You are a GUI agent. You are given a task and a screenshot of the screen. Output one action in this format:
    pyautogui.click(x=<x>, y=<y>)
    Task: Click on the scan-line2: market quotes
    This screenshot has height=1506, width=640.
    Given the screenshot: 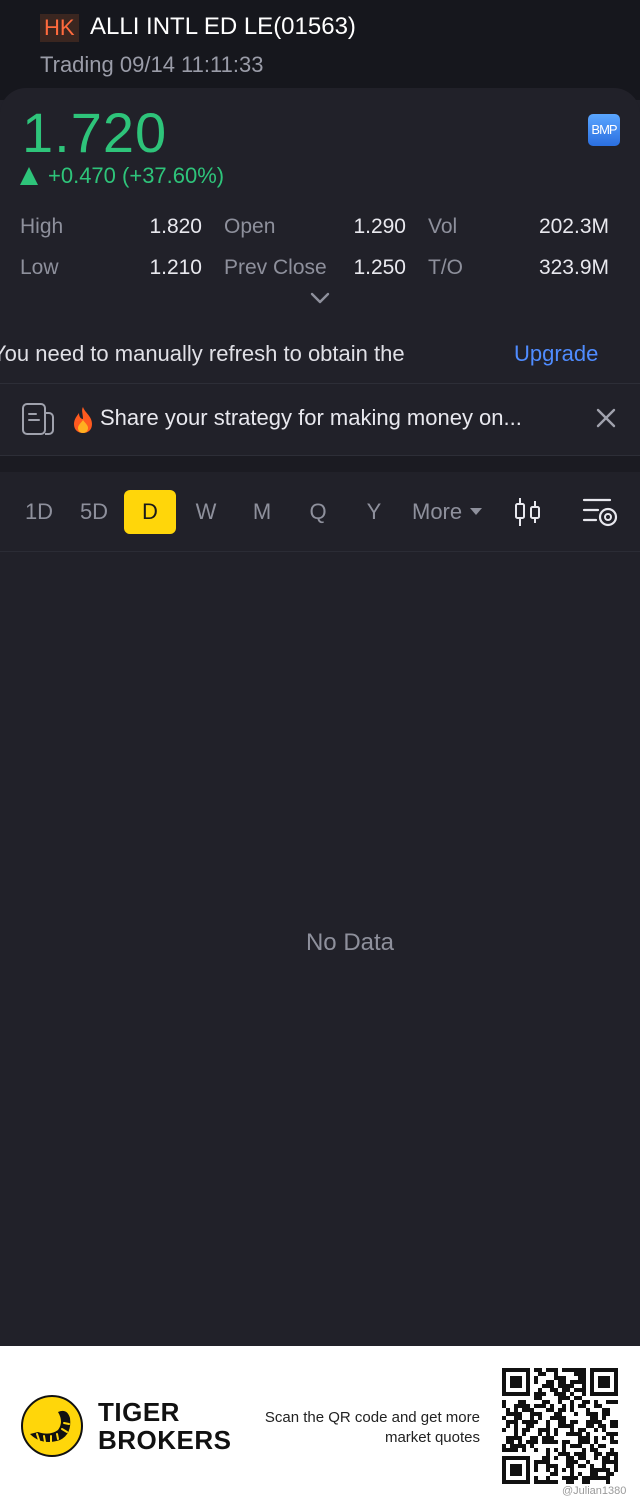 What is the action you would take?
    pyautogui.click(x=432, y=1437)
    